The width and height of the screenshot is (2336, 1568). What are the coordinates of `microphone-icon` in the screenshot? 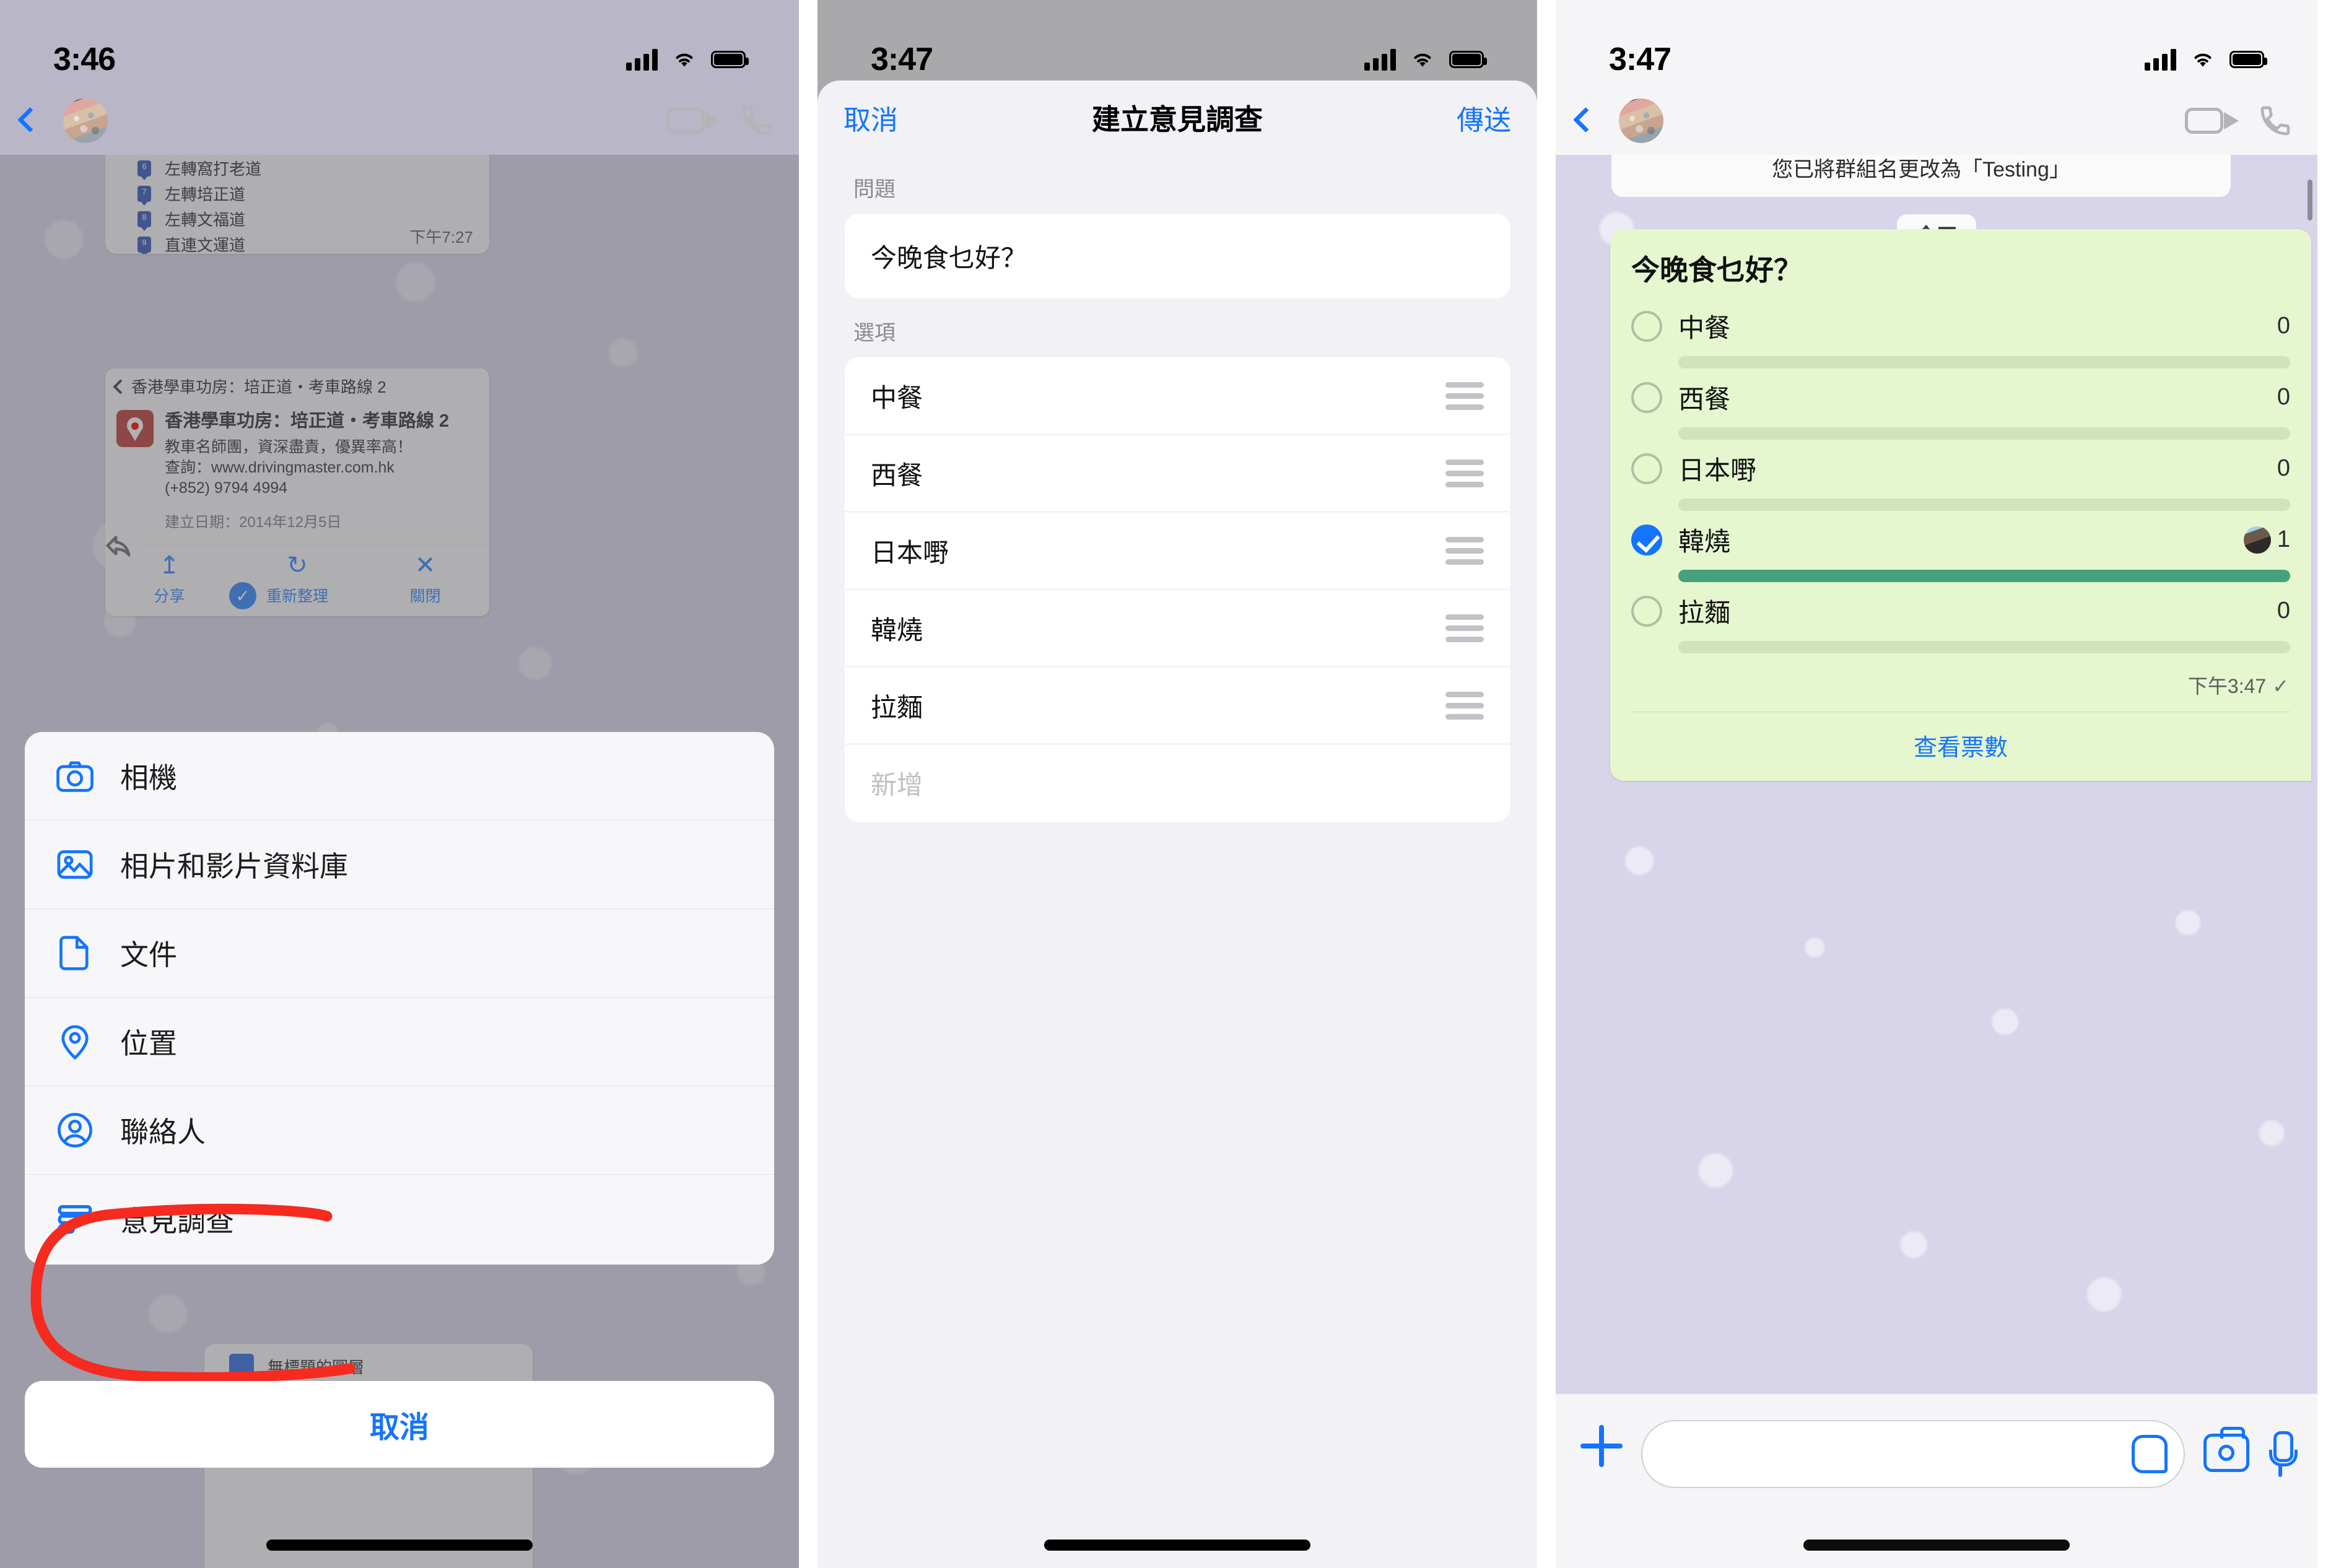 It's located at (2283, 1454).